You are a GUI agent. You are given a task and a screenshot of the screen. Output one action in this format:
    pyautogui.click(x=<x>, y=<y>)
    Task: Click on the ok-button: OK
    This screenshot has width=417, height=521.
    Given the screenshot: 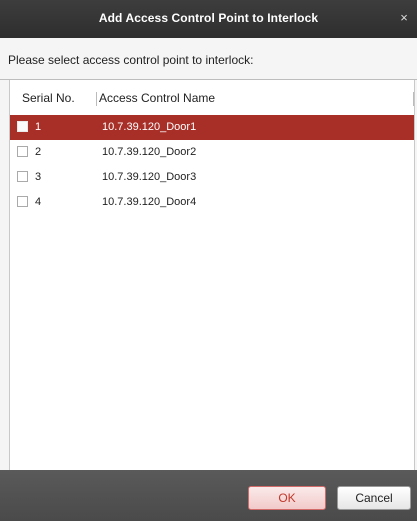 What is the action you would take?
    pyautogui.click(x=287, y=498)
    